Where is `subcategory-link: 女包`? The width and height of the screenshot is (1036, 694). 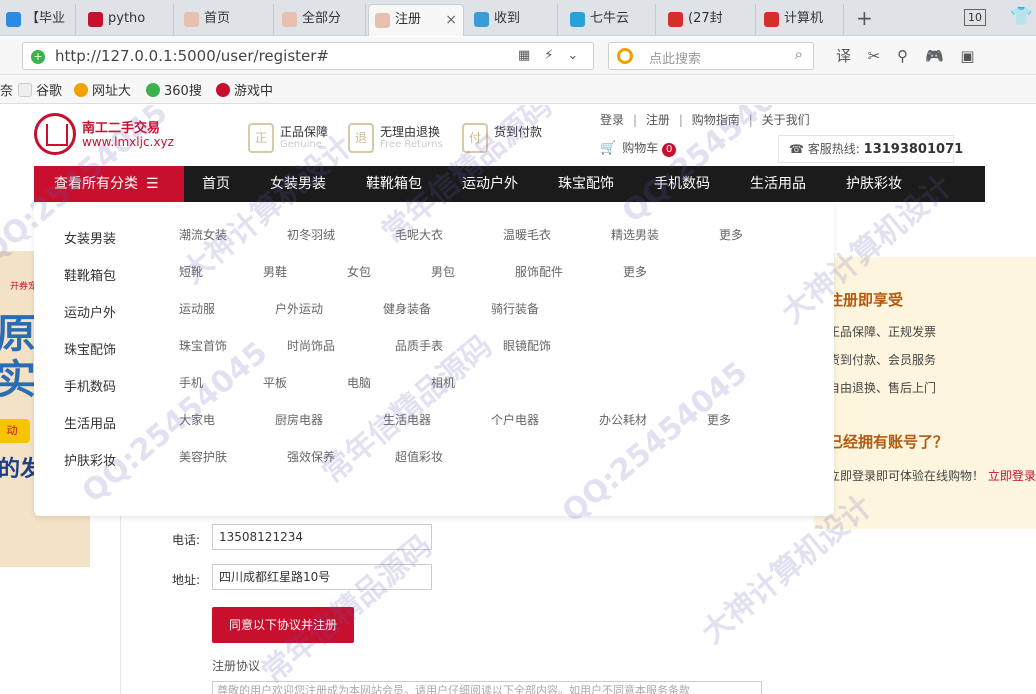 subcategory-link: 女包 is located at coordinates (359, 271).